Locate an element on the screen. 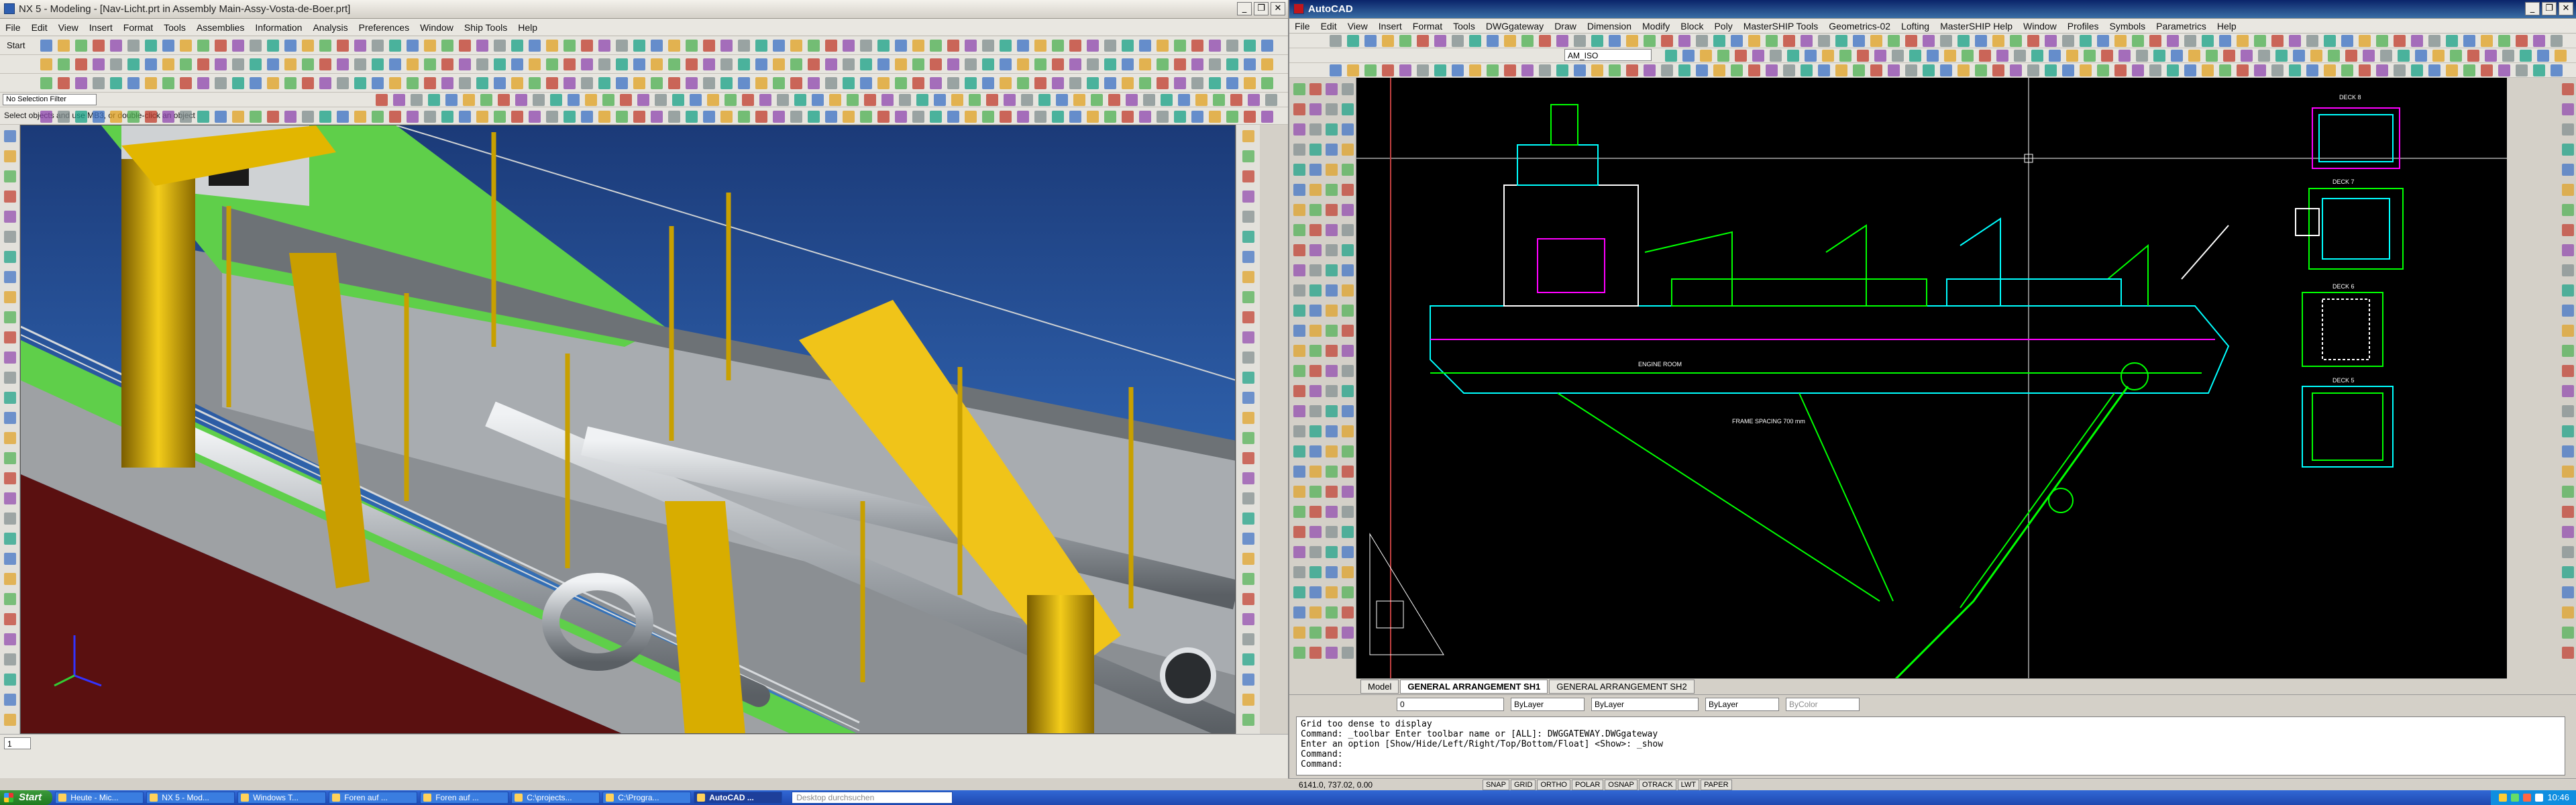 This screenshot has width=2576, height=805. nx-menu-item-10: Window is located at coordinates (437, 27).